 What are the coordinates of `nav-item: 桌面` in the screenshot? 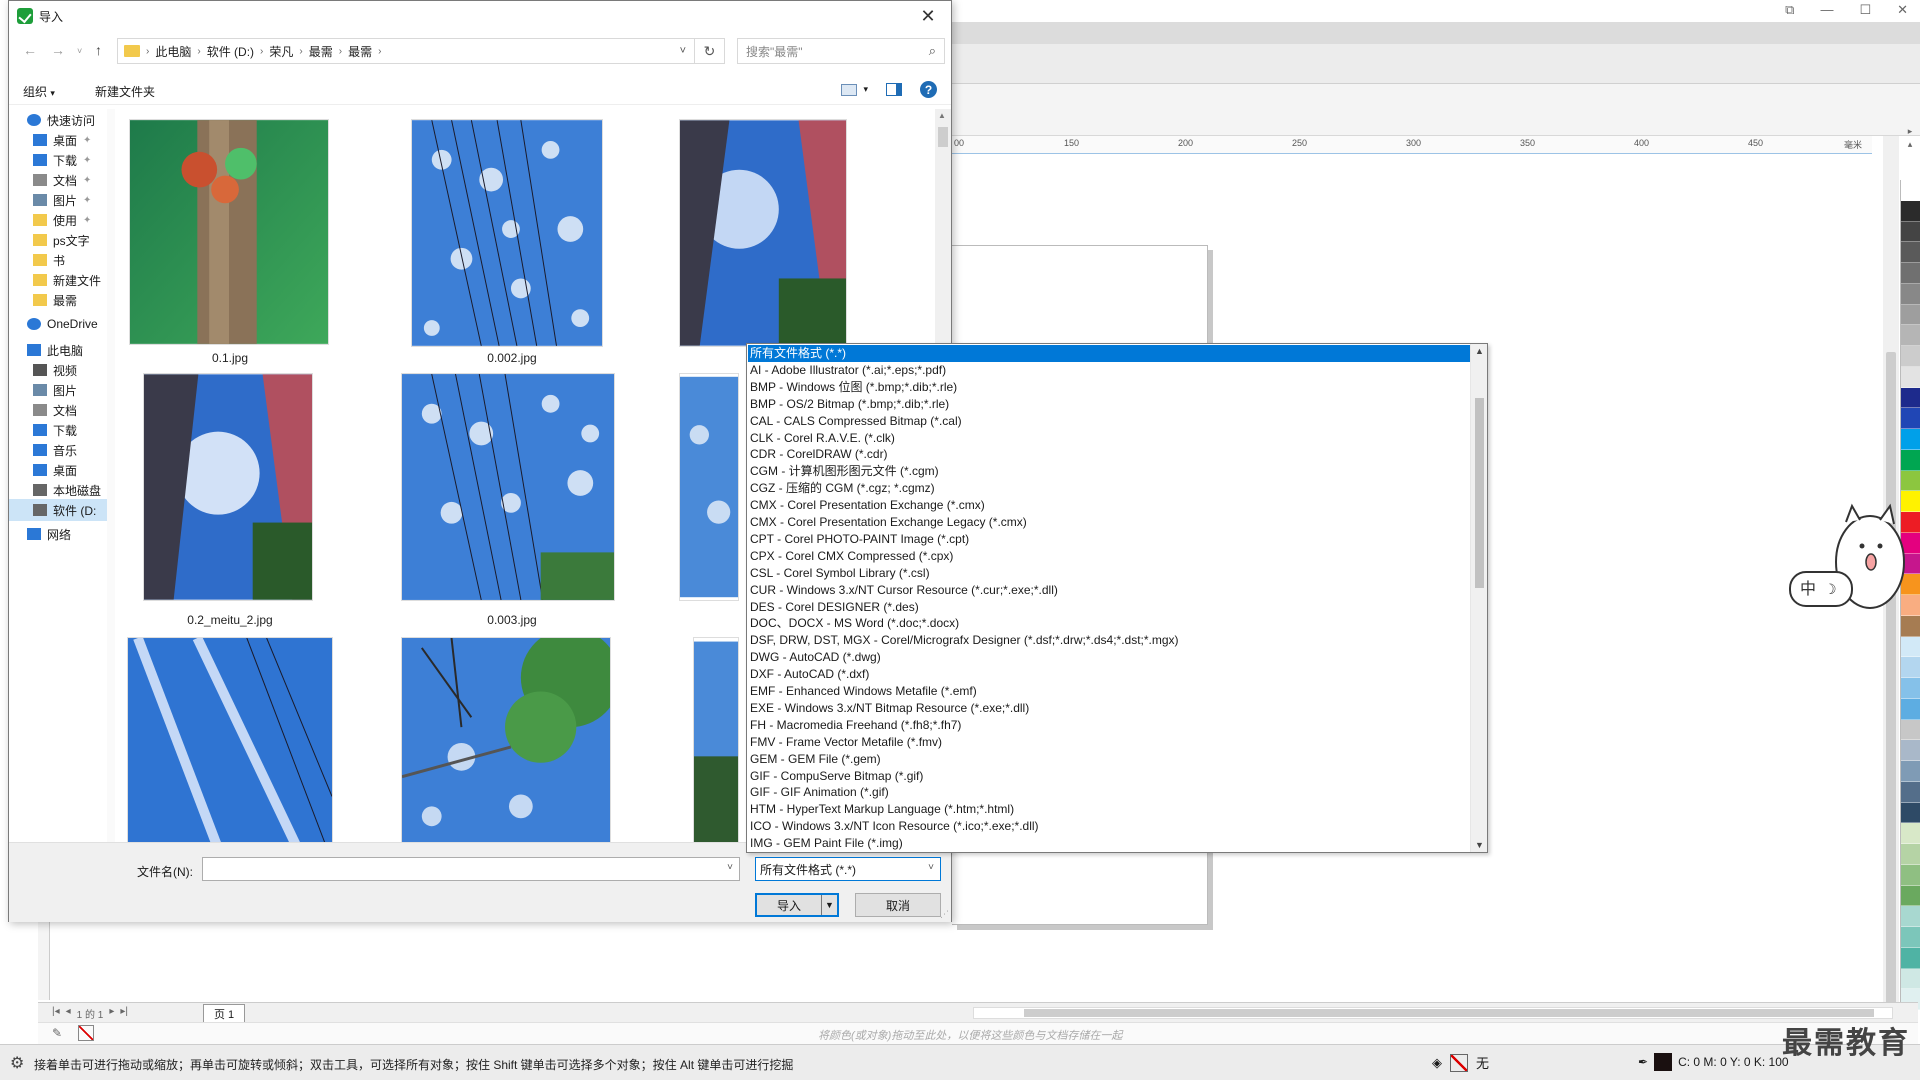 It's located at (58, 470).